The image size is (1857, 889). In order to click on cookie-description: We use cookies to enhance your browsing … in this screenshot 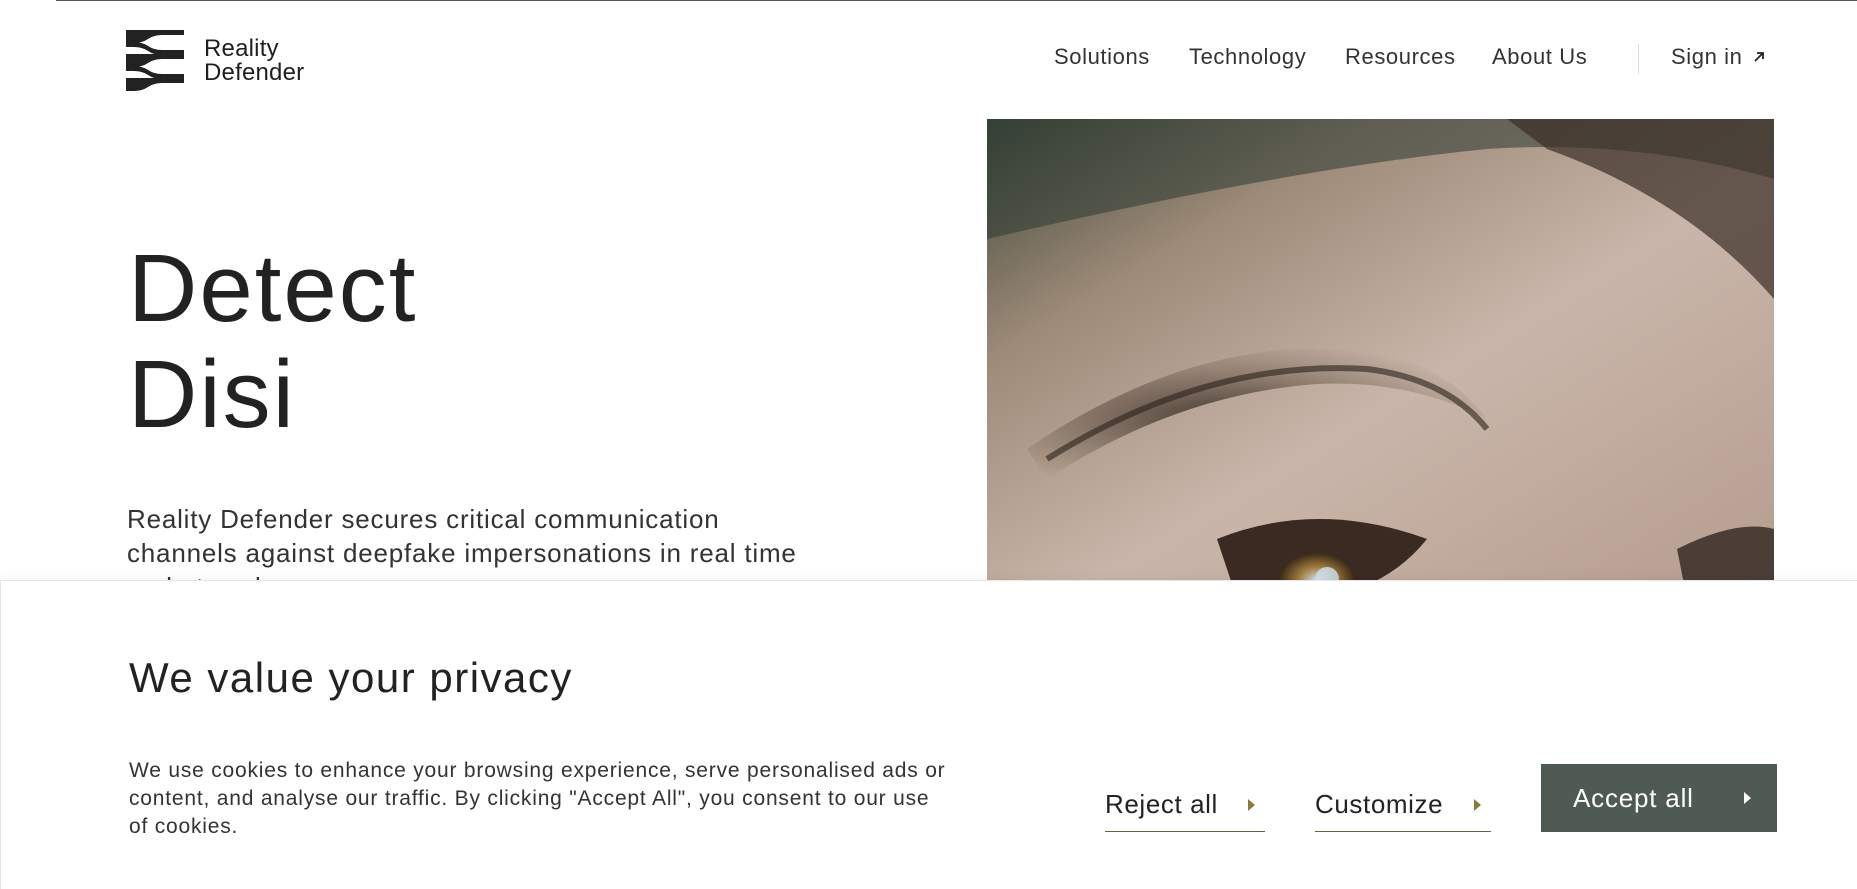, I will do `click(537, 798)`.